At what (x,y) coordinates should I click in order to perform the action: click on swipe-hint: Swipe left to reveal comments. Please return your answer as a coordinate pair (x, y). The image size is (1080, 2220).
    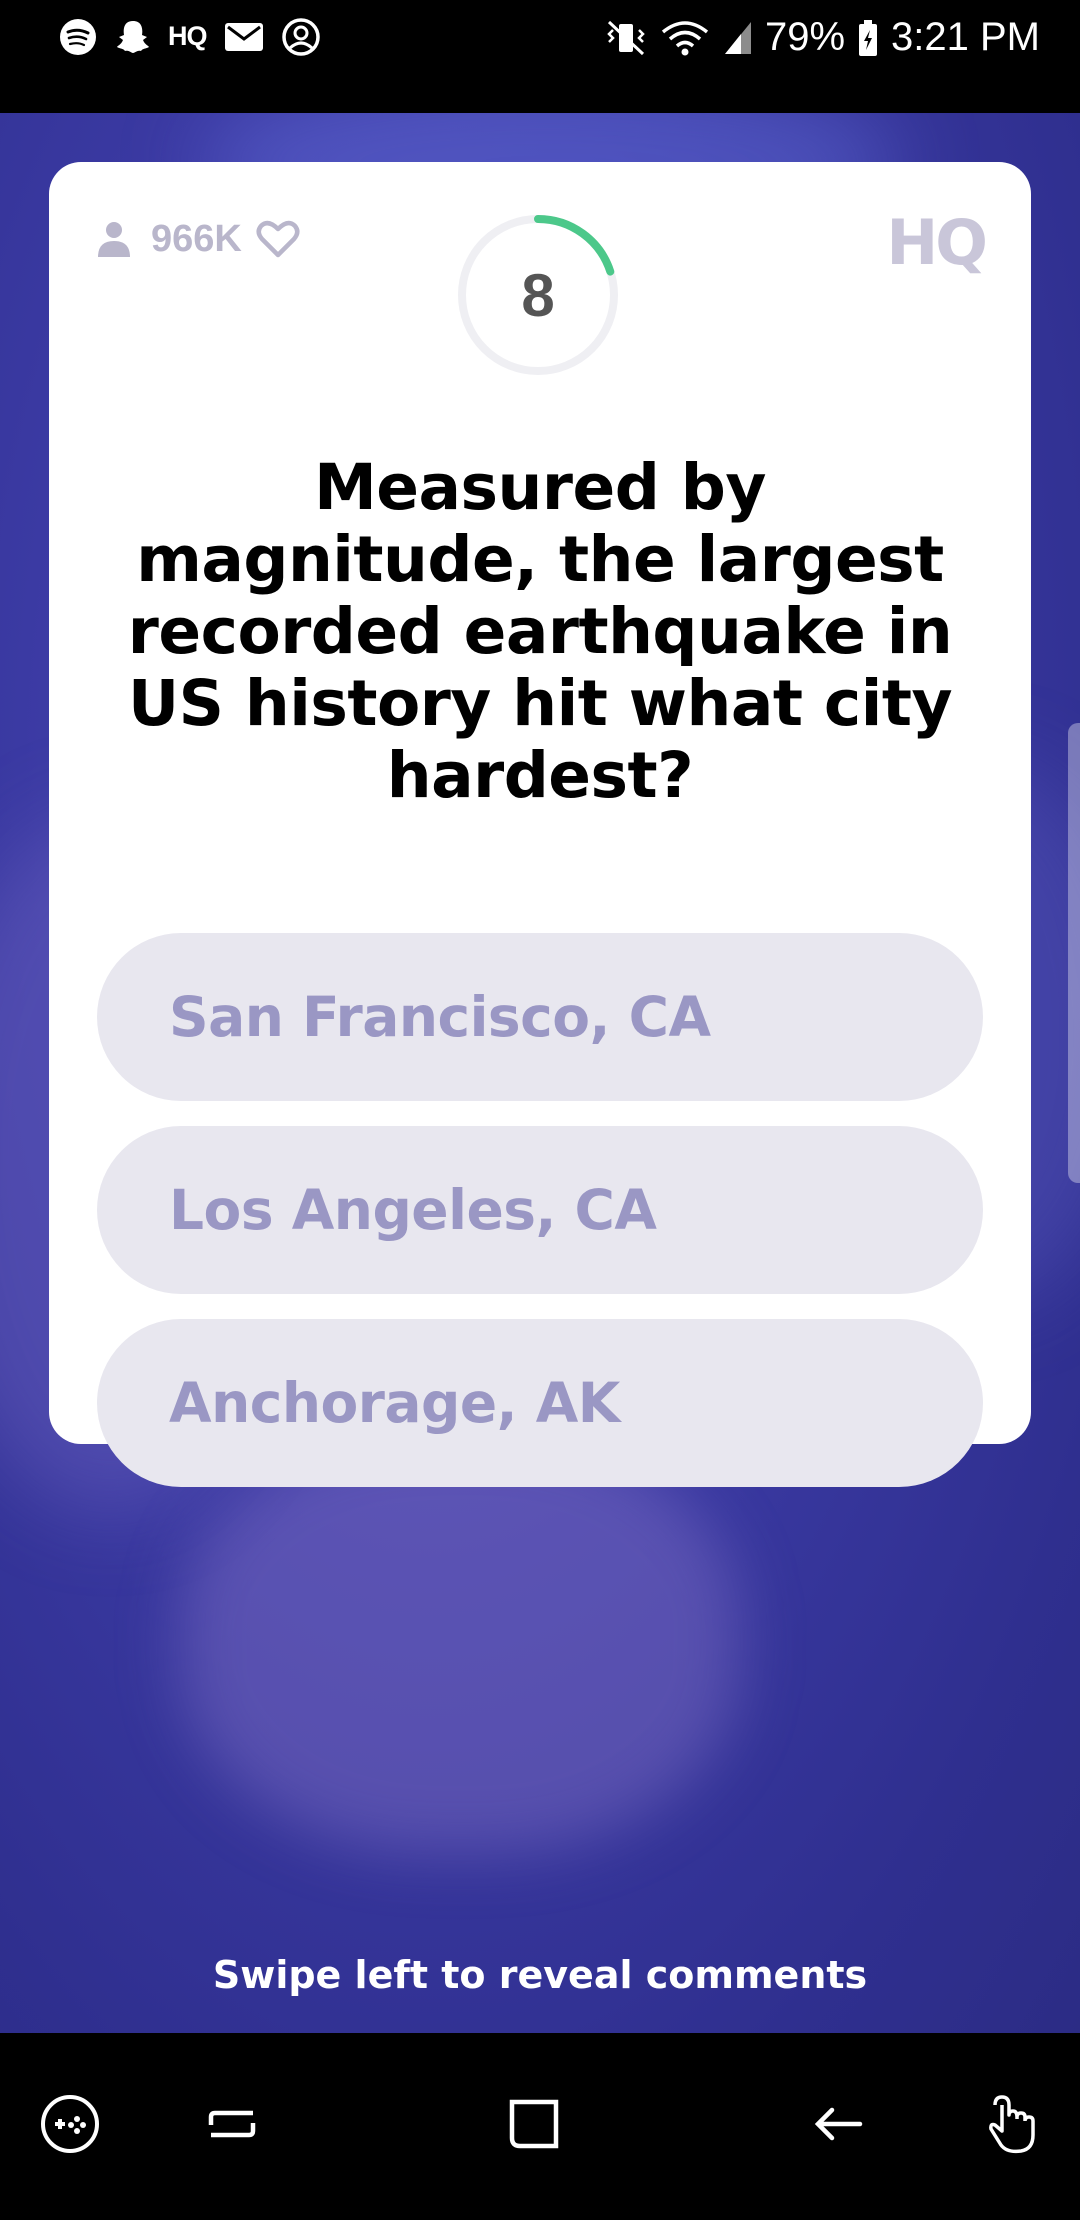
    Looking at the image, I should click on (540, 1975).